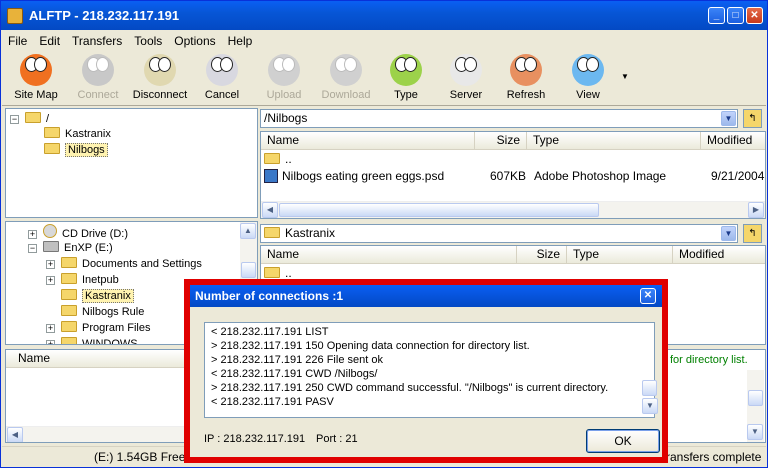 This screenshot has height=468, width=768. Describe the element at coordinates (50, 231) in the screenshot. I see `cd-drive-icon` at that location.